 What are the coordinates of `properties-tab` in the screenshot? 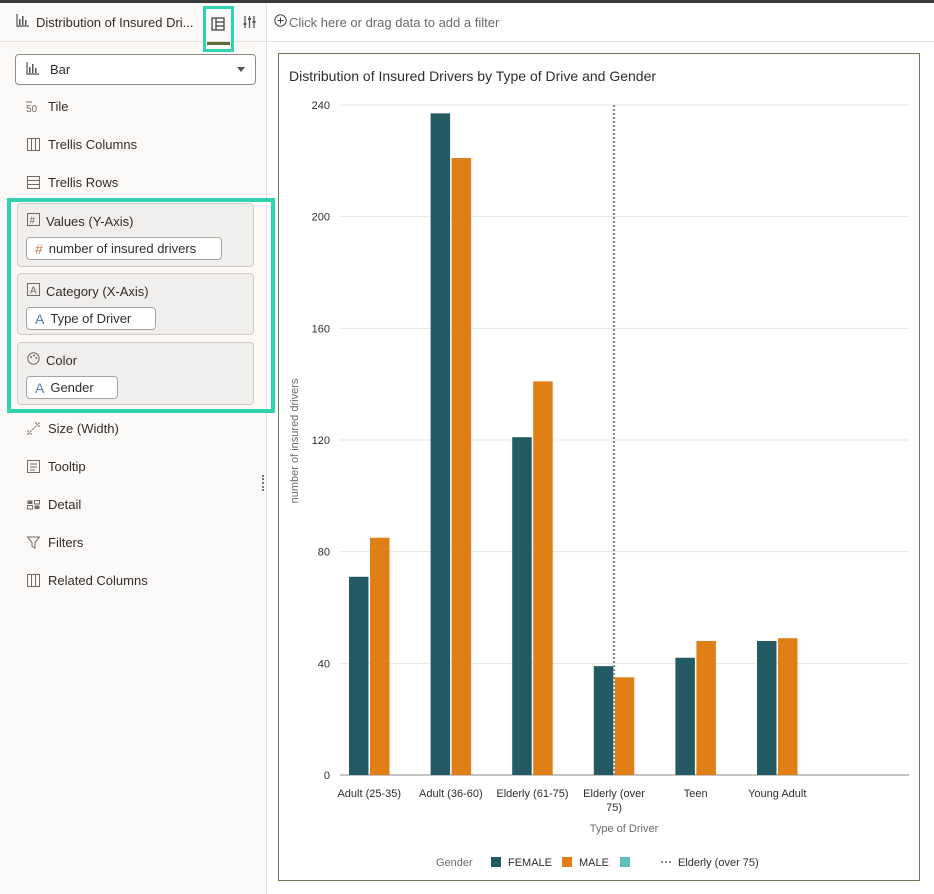 It's located at (249, 23).